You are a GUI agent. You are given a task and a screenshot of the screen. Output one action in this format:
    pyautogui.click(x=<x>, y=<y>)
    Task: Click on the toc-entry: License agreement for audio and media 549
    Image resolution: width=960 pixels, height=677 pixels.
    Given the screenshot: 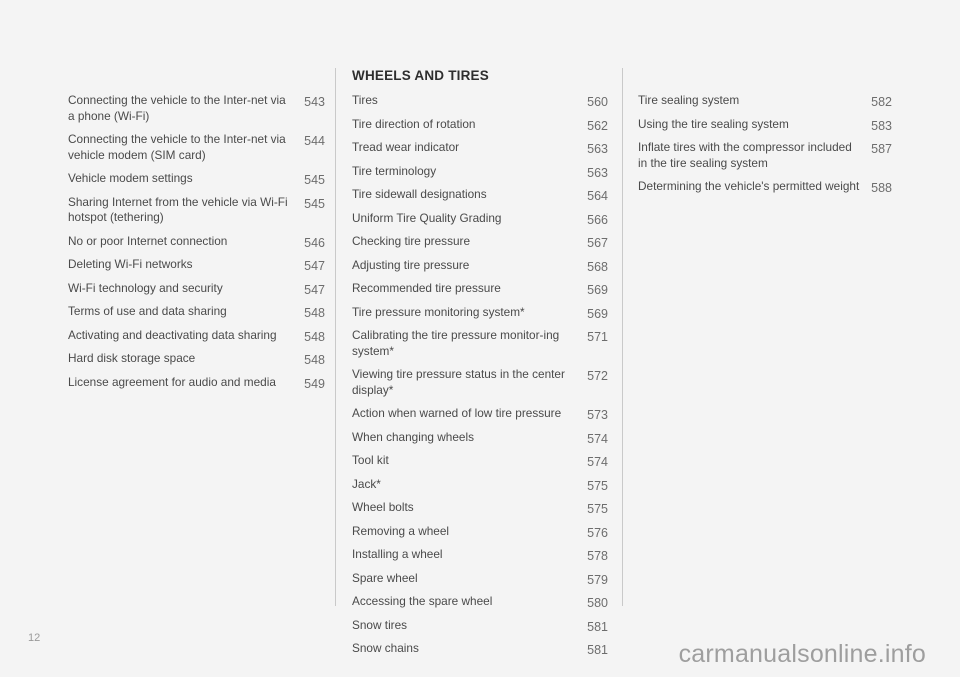 What is the action you would take?
    pyautogui.click(x=196, y=383)
    